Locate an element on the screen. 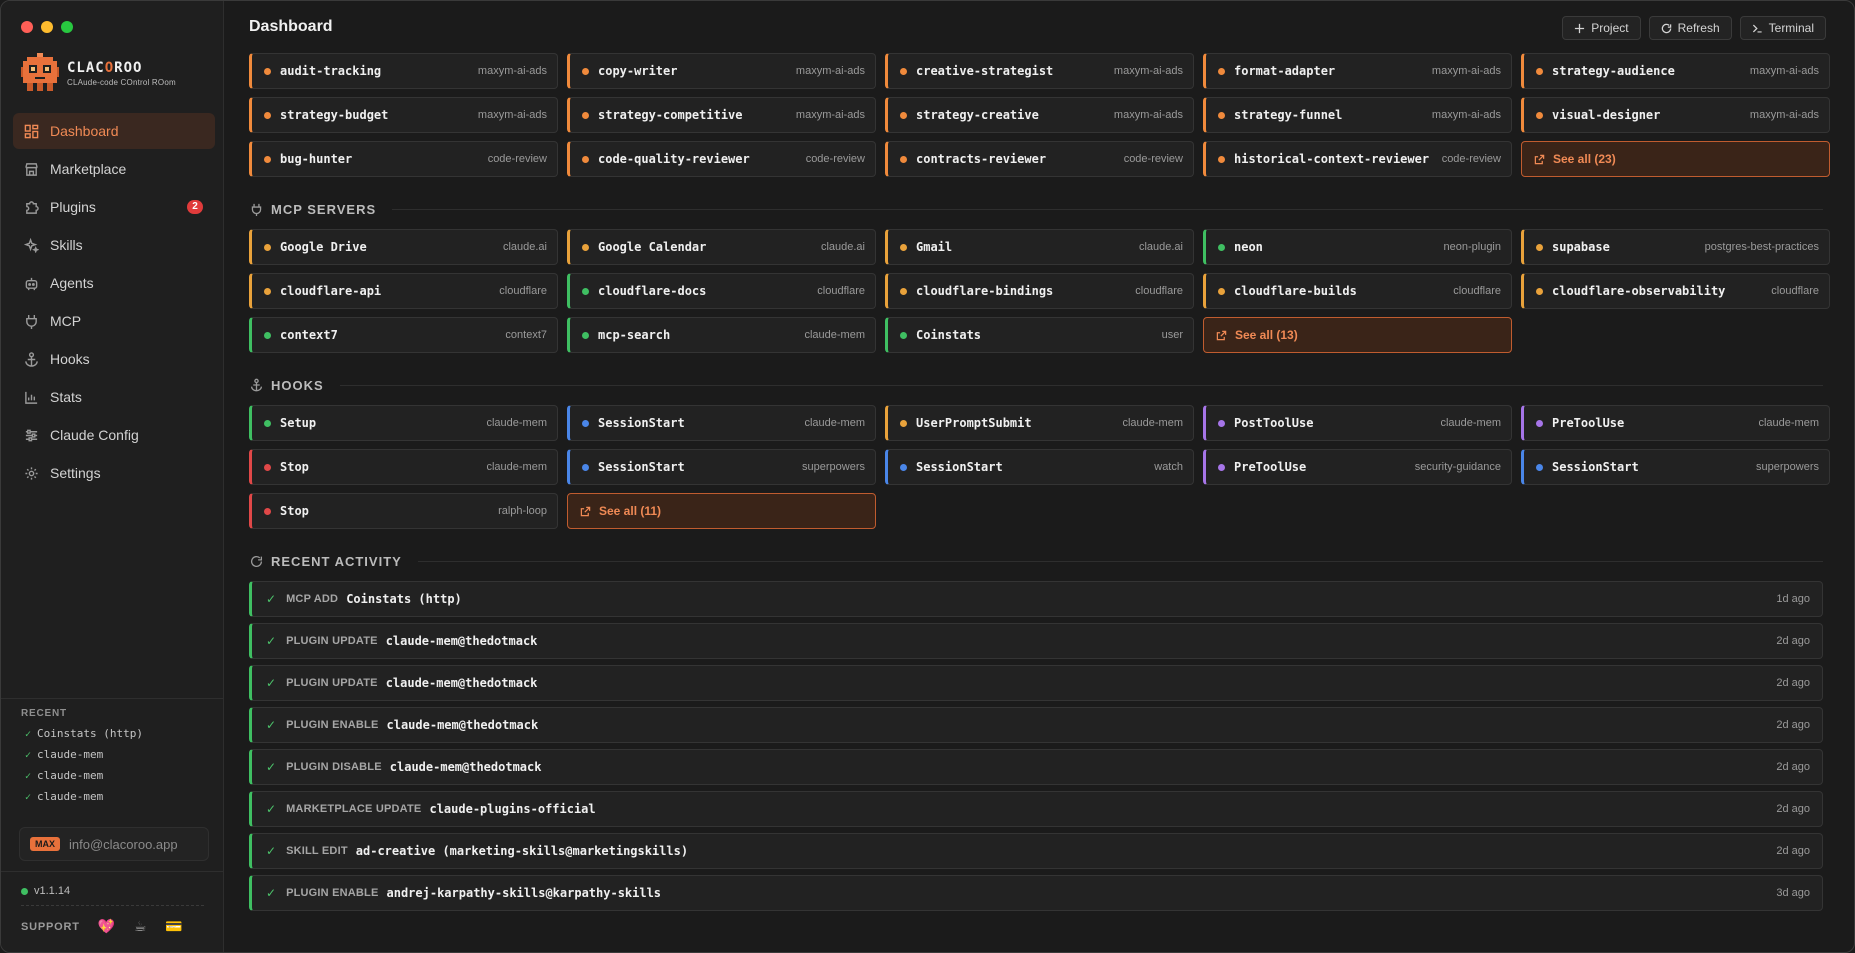  card-name: bug-hunter is located at coordinates (316, 159).